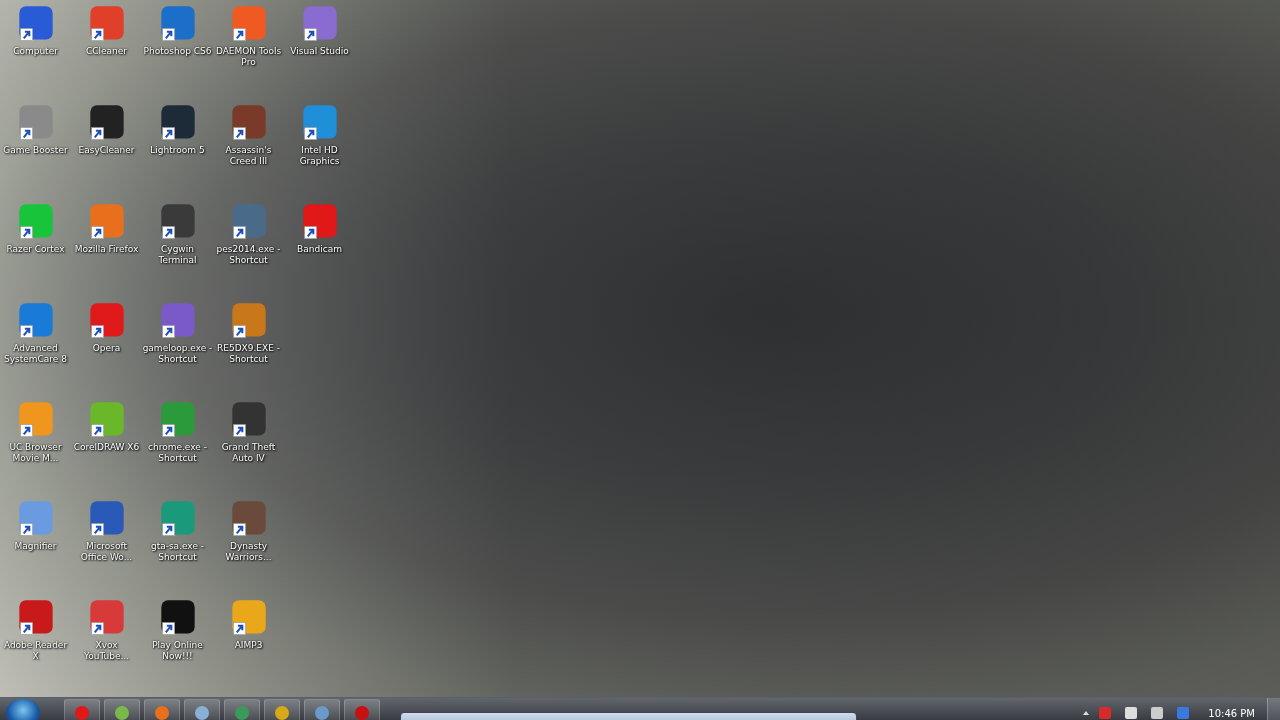  What do you see at coordinates (319, 53) in the screenshot?
I see `desktop-shortcut: Visual Studio` at bounding box center [319, 53].